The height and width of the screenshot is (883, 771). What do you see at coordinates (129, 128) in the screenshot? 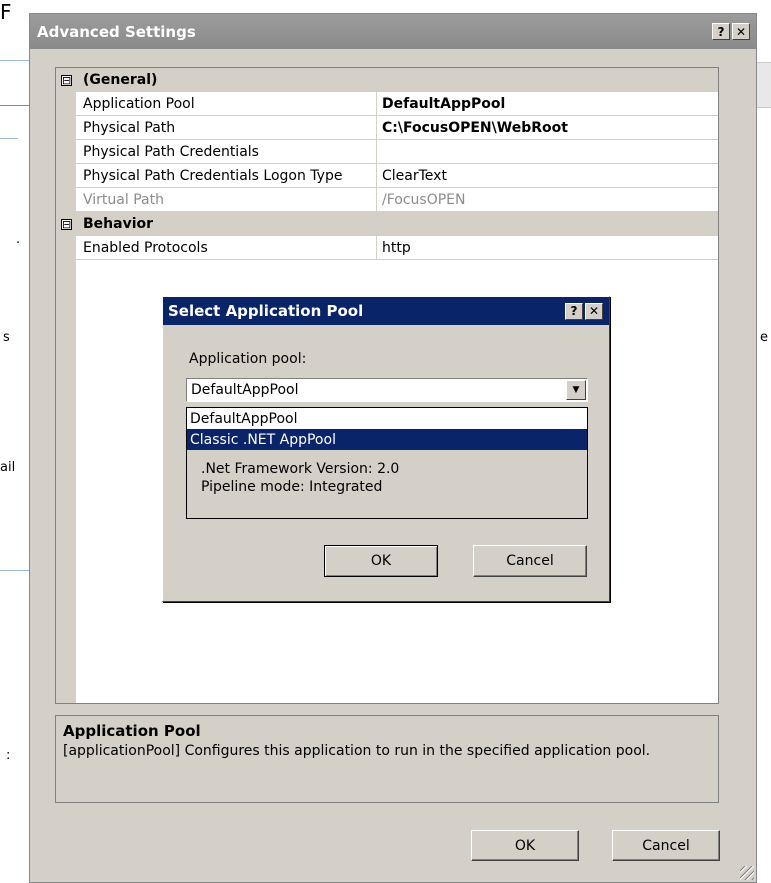
I see `property-name: Physical Path` at bounding box center [129, 128].